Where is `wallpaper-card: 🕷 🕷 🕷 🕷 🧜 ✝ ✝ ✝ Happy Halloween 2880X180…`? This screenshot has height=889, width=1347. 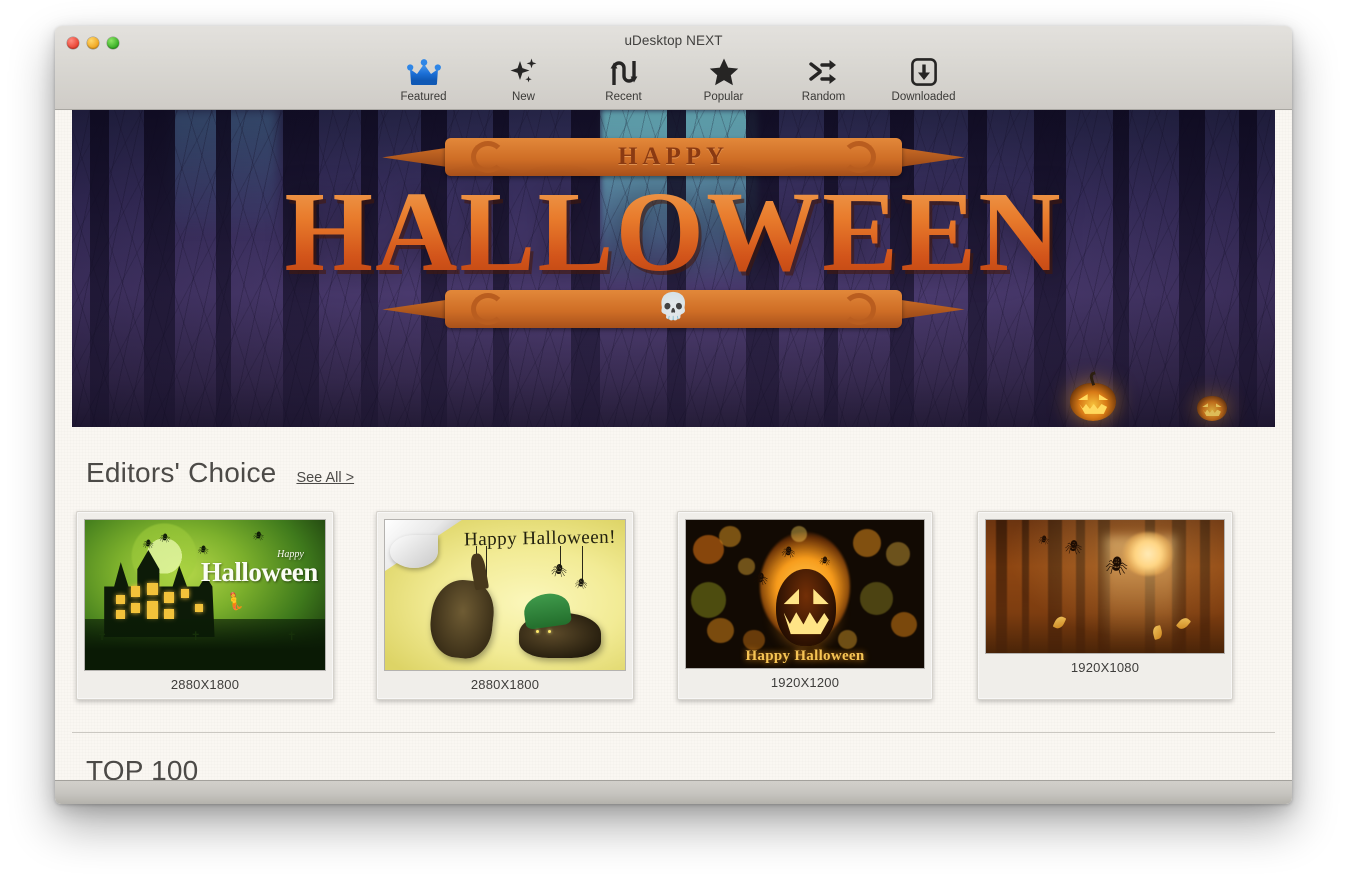
wallpaper-card: 🕷 🕷 🕷 🕷 🧜 ✝ ✝ ✝ Happy Halloween 2880X180… is located at coordinates (205, 605).